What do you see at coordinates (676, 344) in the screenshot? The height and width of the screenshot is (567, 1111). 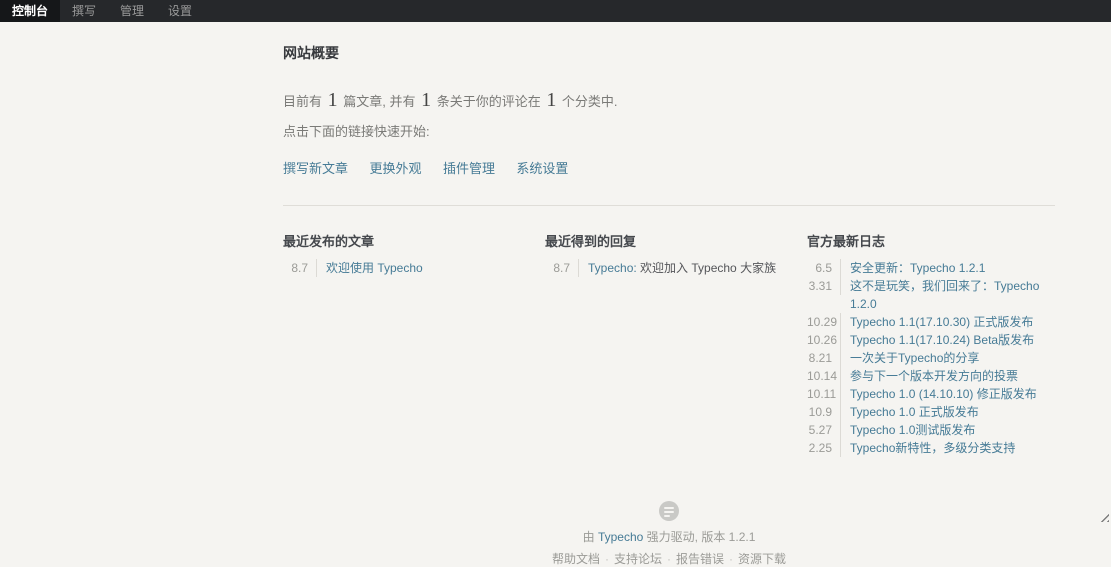 I see `recent-comments-column: 最近得到的回复 8.7 Typecho: 欢迎加入 Typecho 大家族` at bounding box center [676, 344].